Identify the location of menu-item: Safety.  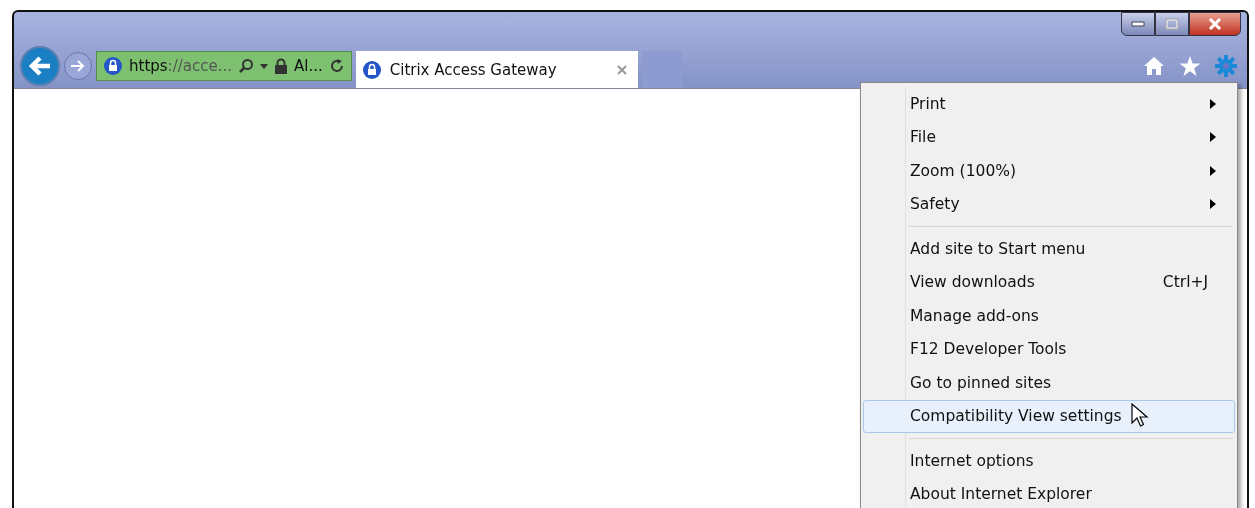
(1049, 204).